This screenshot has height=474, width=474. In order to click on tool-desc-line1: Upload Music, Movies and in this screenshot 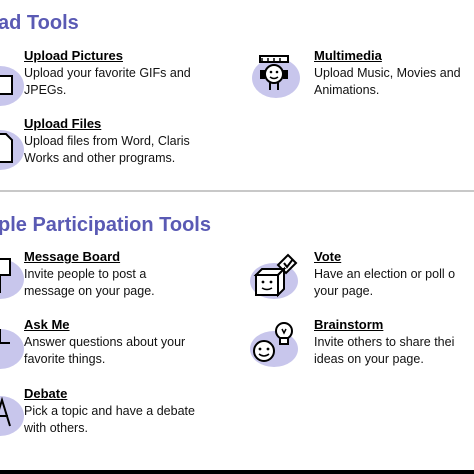, I will do `click(387, 73)`.